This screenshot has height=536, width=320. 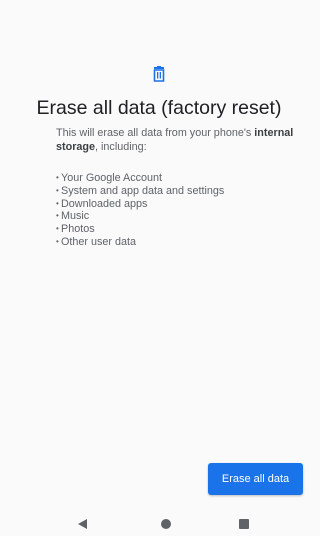 What do you see at coordinates (244, 524) in the screenshot?
I see `recents-square-icon` at bounding box center [244, 524].